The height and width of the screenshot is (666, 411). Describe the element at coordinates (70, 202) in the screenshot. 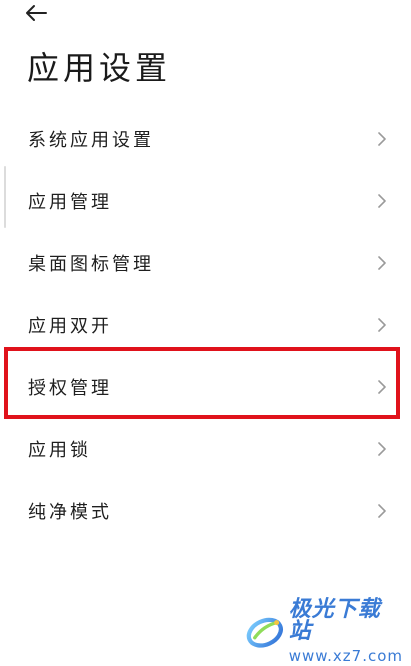

I see `menu-item-label: 应用管理` at that location.